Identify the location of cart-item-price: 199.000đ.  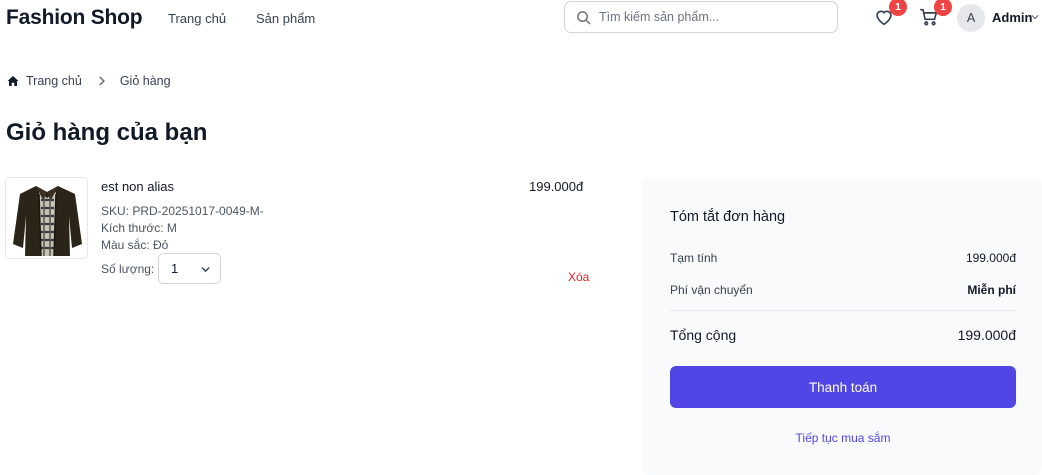
(556, 186).